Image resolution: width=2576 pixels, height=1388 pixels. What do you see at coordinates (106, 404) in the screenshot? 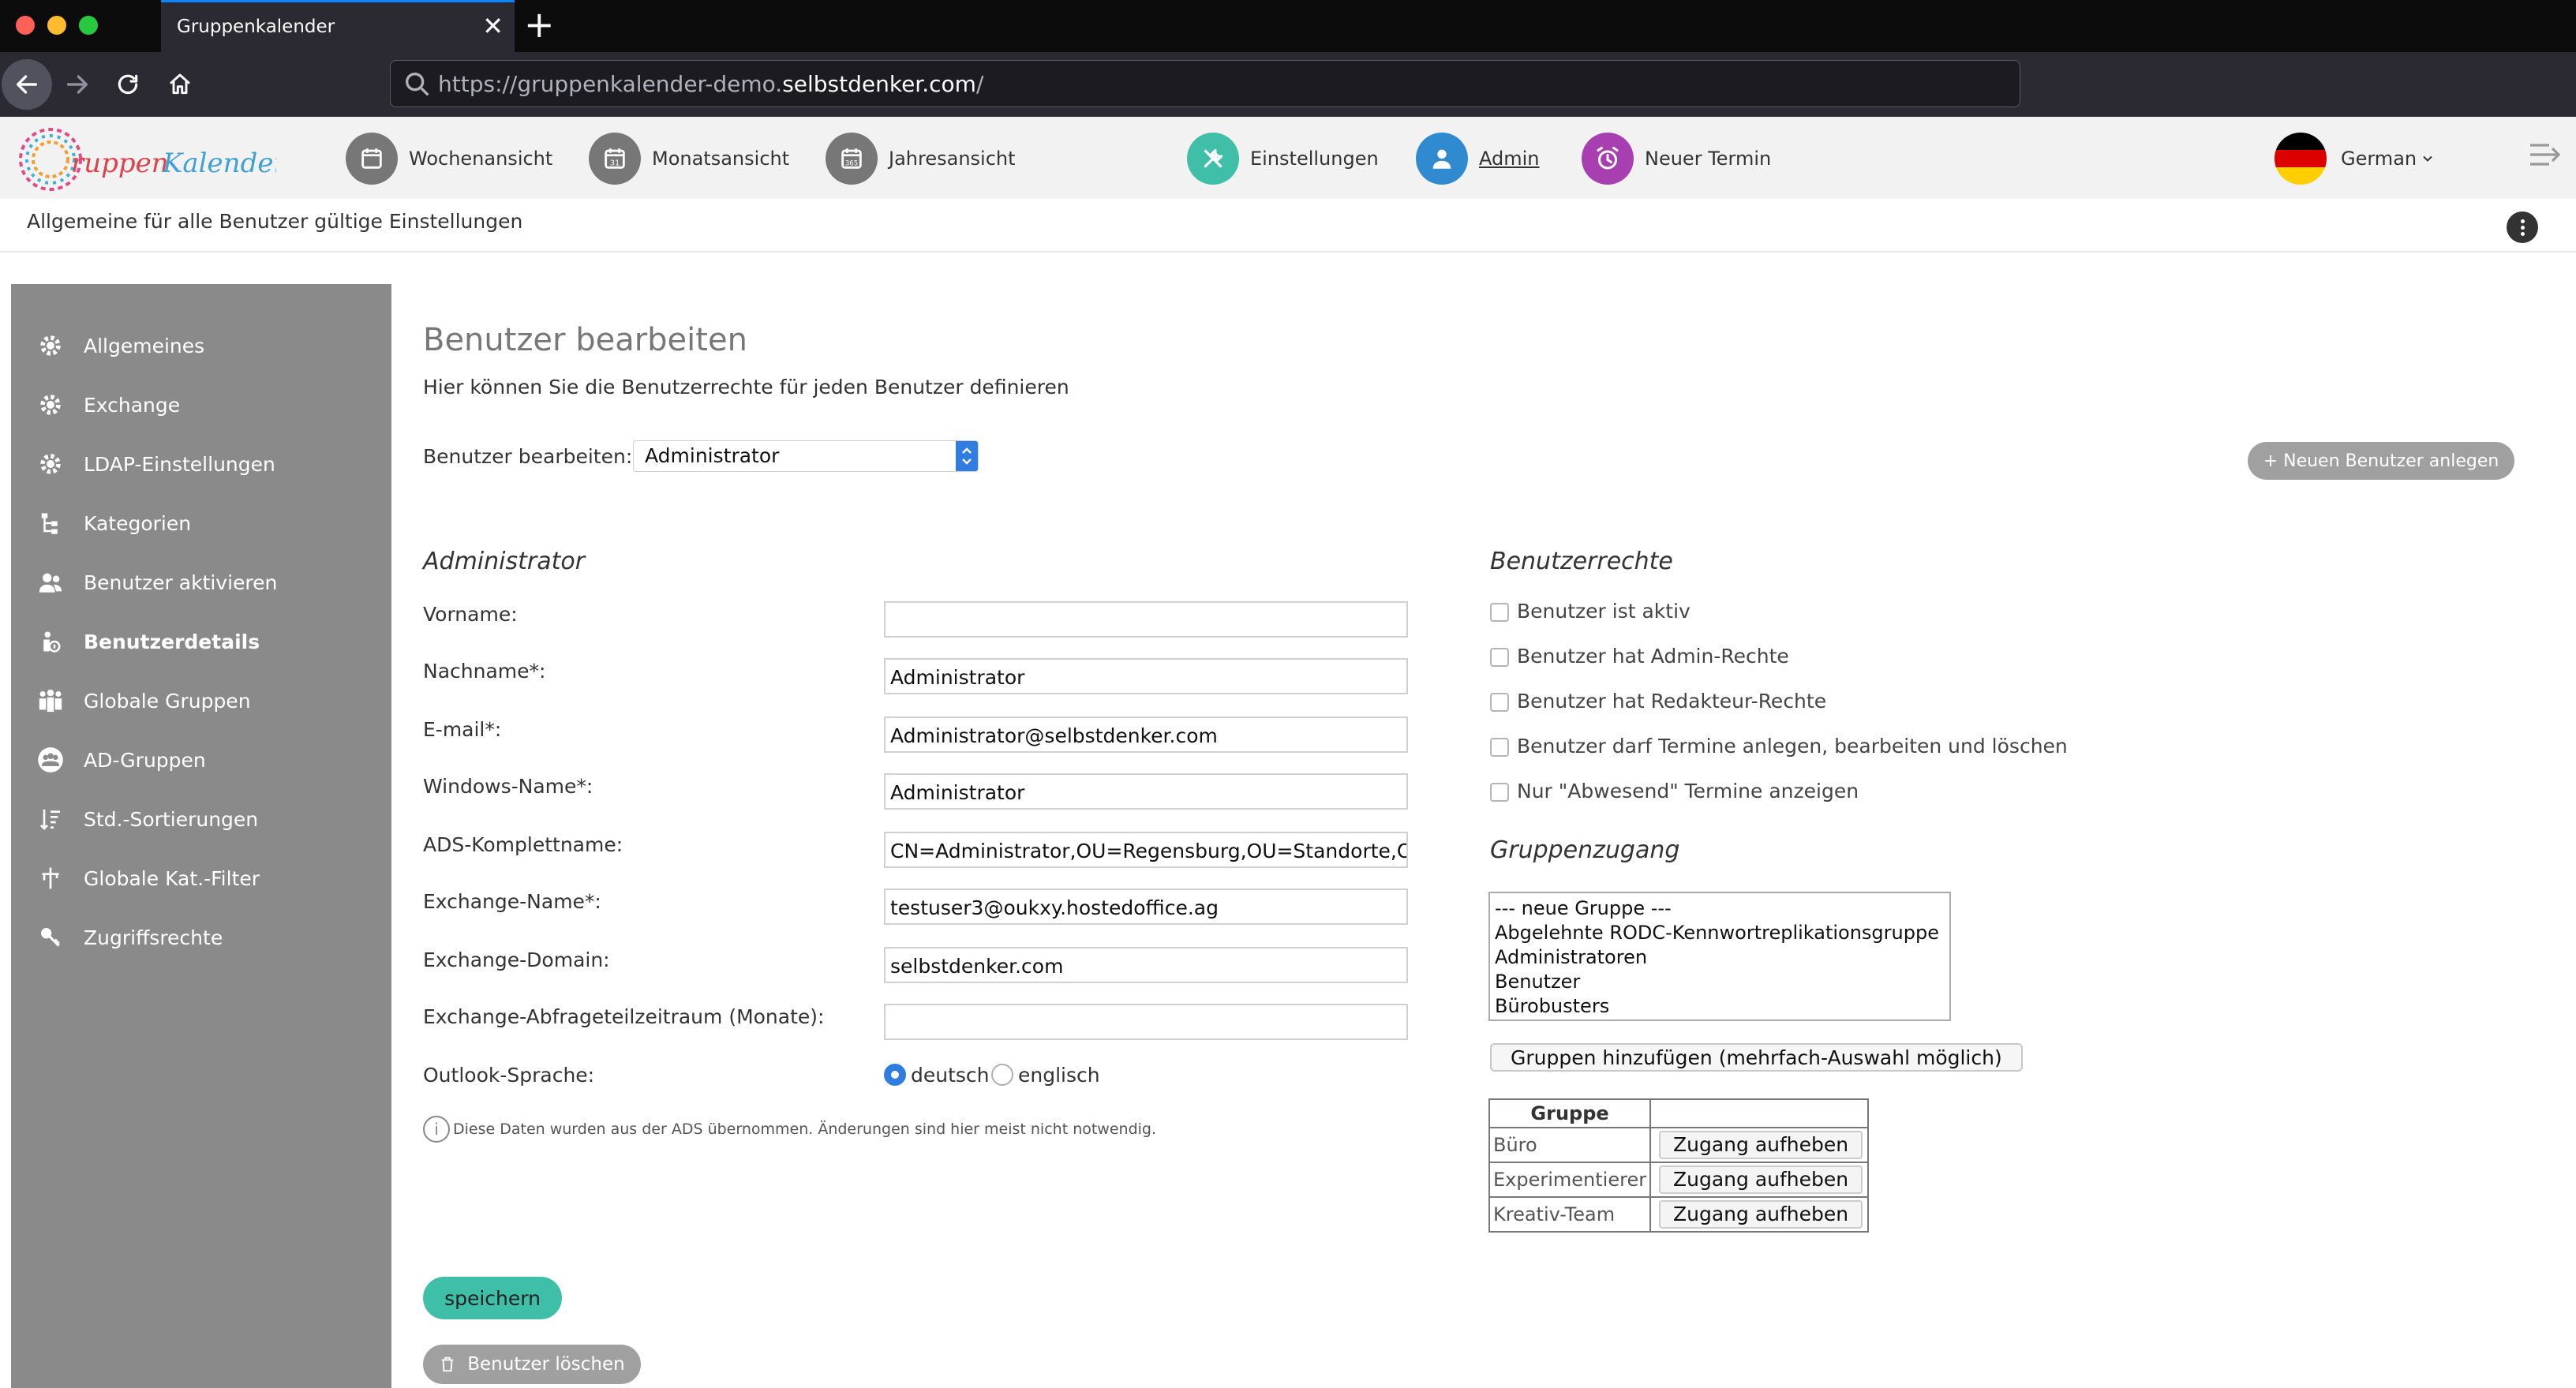
I see `sidebar-item-exchange: Exchange` at bounding box center [106, 404].